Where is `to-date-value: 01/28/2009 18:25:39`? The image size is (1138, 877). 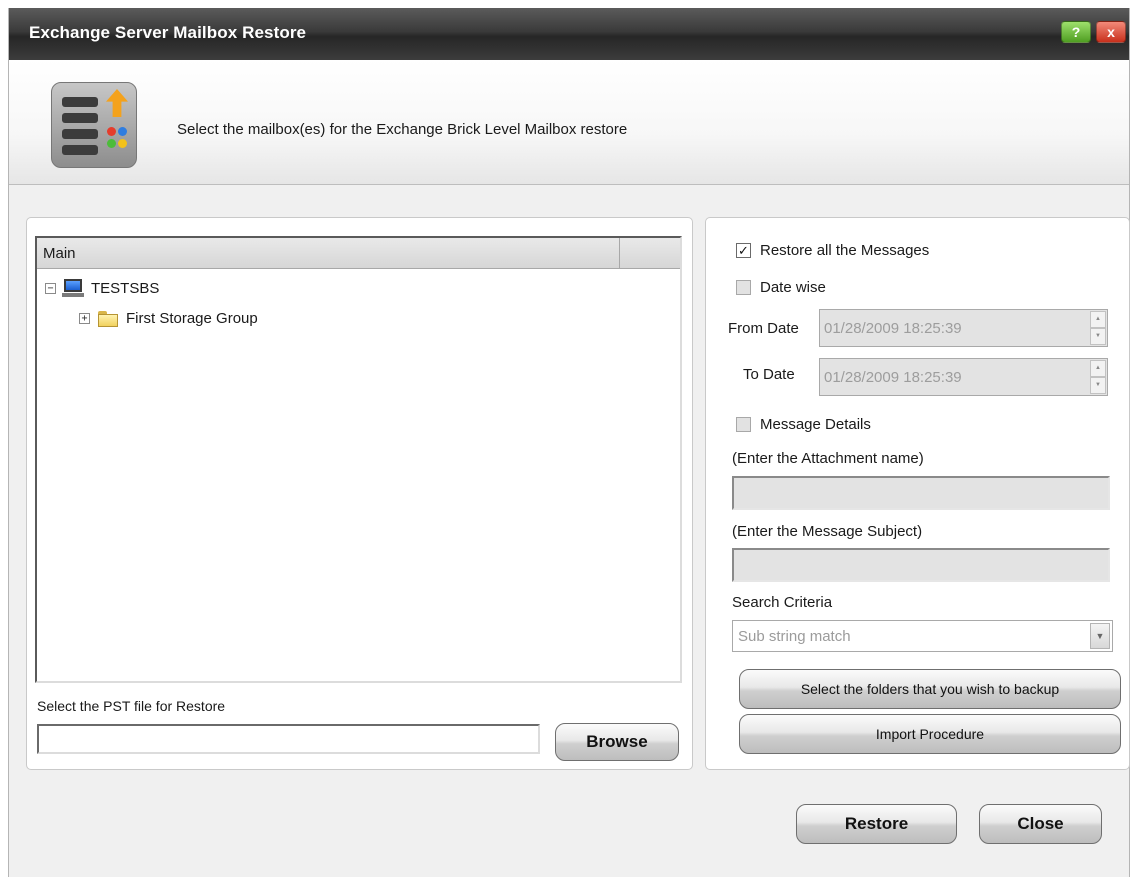
to-date-value: 01/28/2009 18:25:39 is located at coordinates (893, 377).